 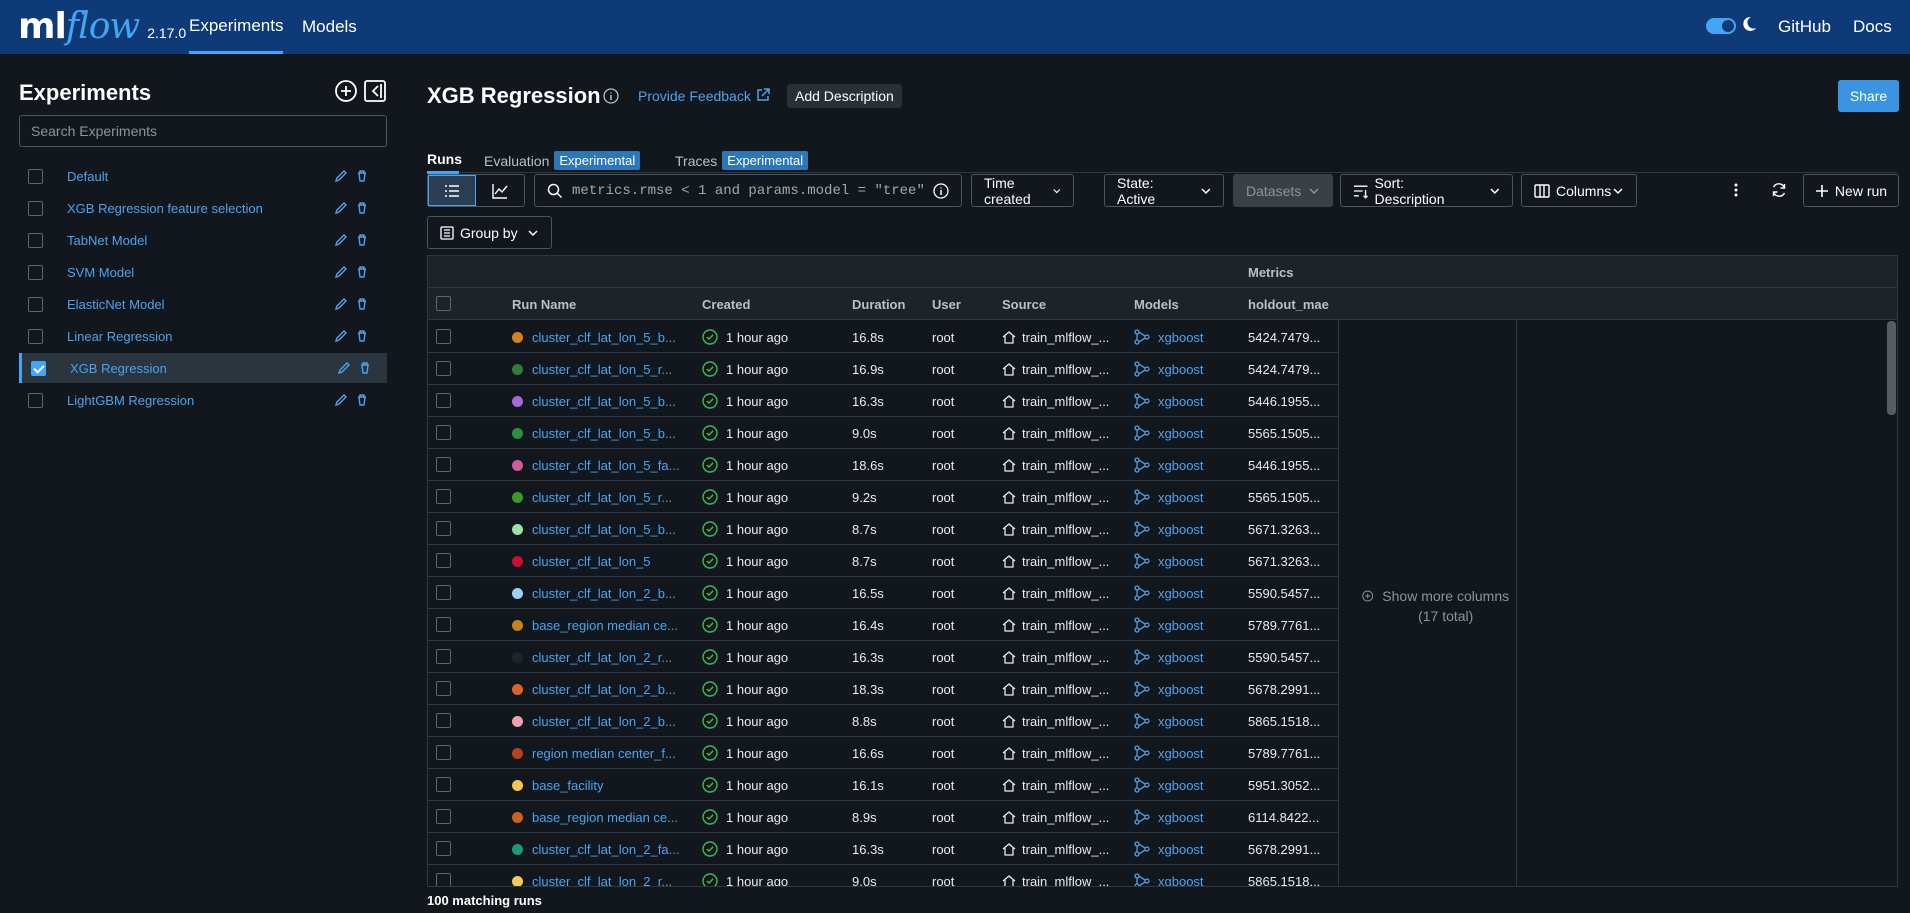 What do you see at coordinates (346, 91) in the screenshot?
I see `add-experiment-icon` at bounding box center [346, 91].